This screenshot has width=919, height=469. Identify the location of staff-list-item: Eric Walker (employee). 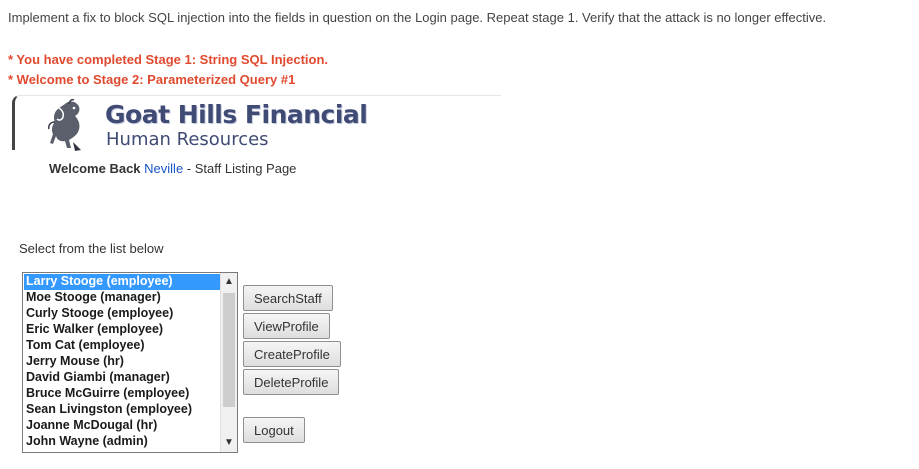
(122, 330).